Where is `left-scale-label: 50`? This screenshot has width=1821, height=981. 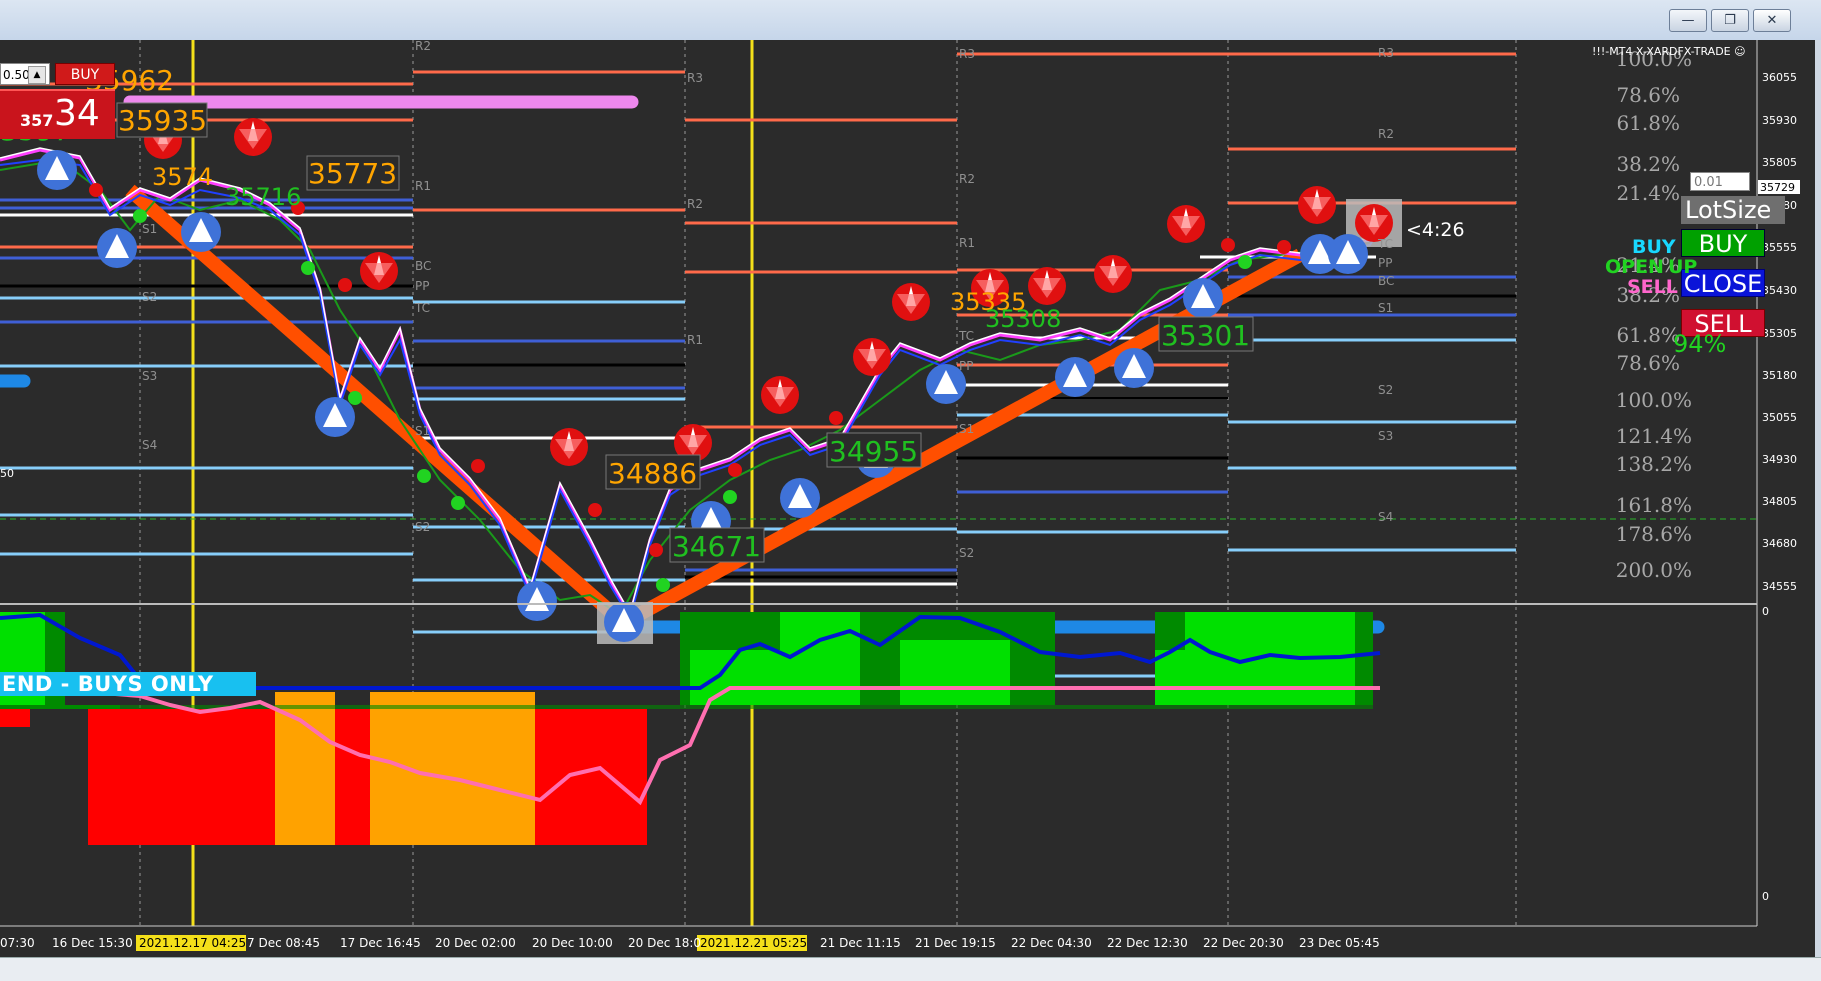
left-scale-label: 50 is located at coordinates (7, 473).